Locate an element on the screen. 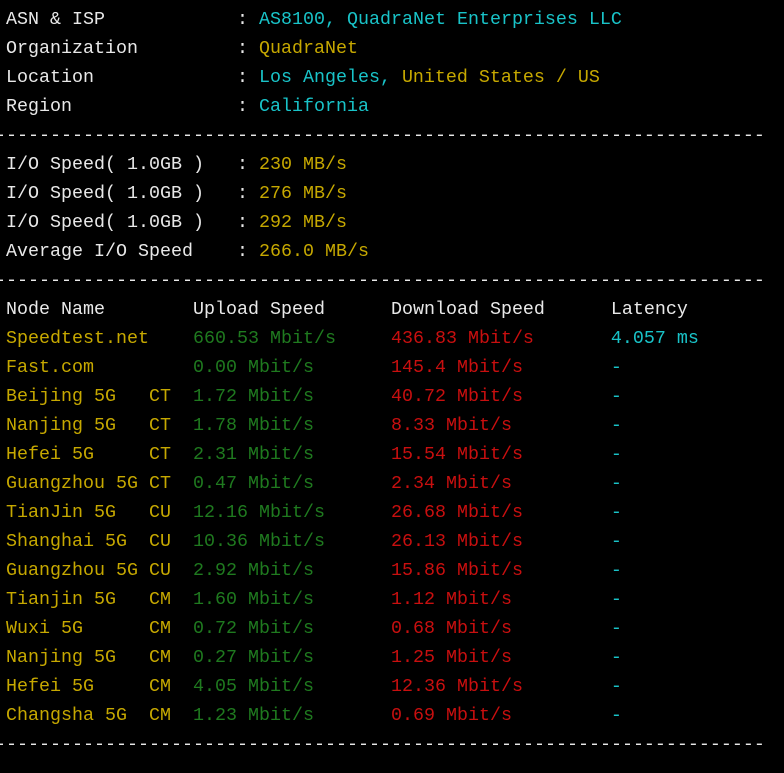 The image size is (784, 773). download-speed: 12.36 Mbit/s is located at coordinates (456, 686).